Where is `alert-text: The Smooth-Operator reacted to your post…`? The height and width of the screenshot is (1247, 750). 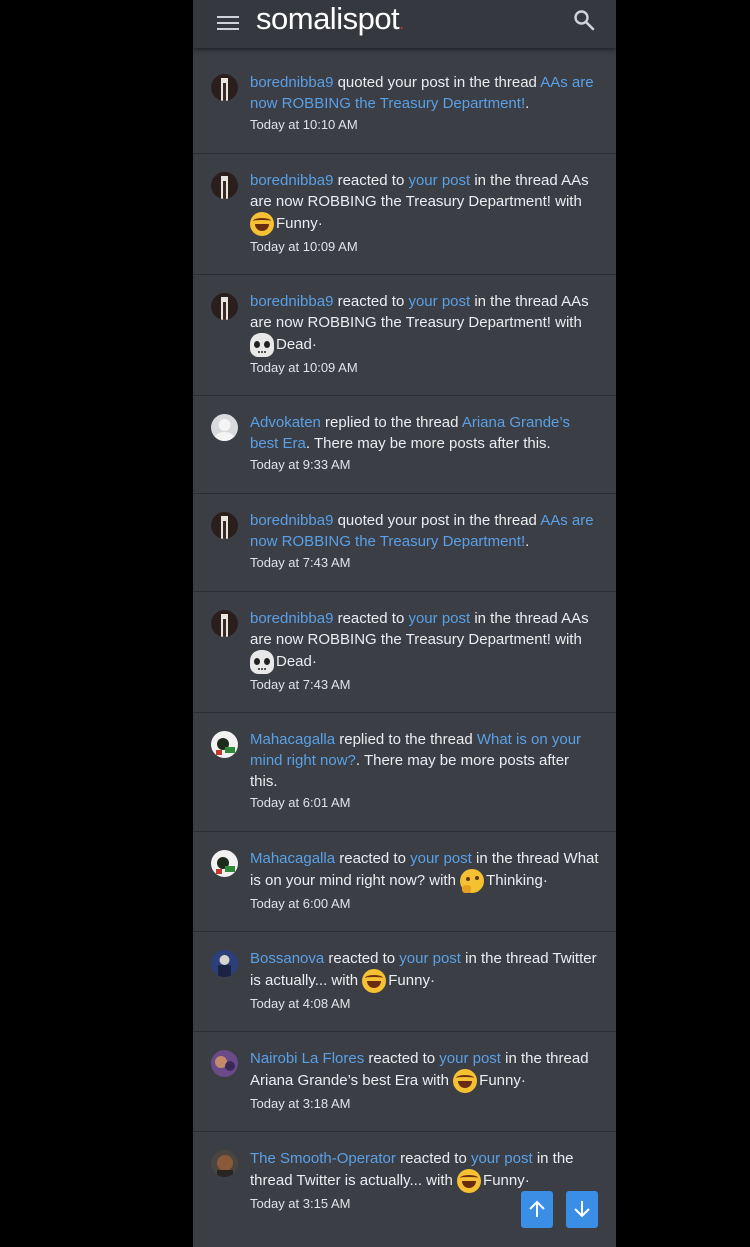 alert-text: The Smooth-Operator reacted to your post… is located at coordinates (425, 1170).